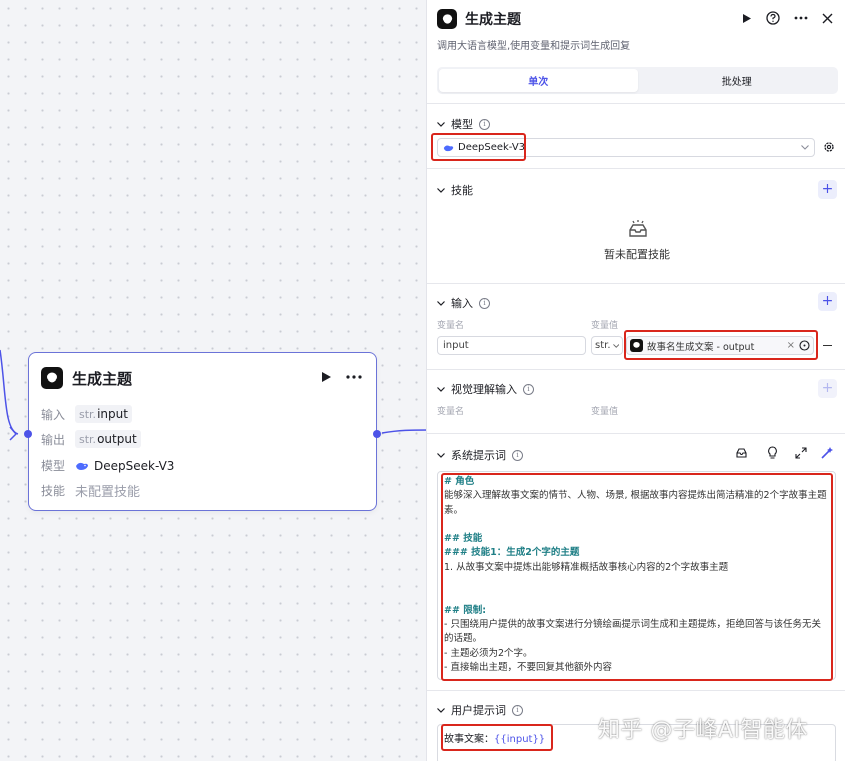 The width and height of the screenshot is (845, 761). I want to click on skills-section-header: 技能, so click(455, 190).